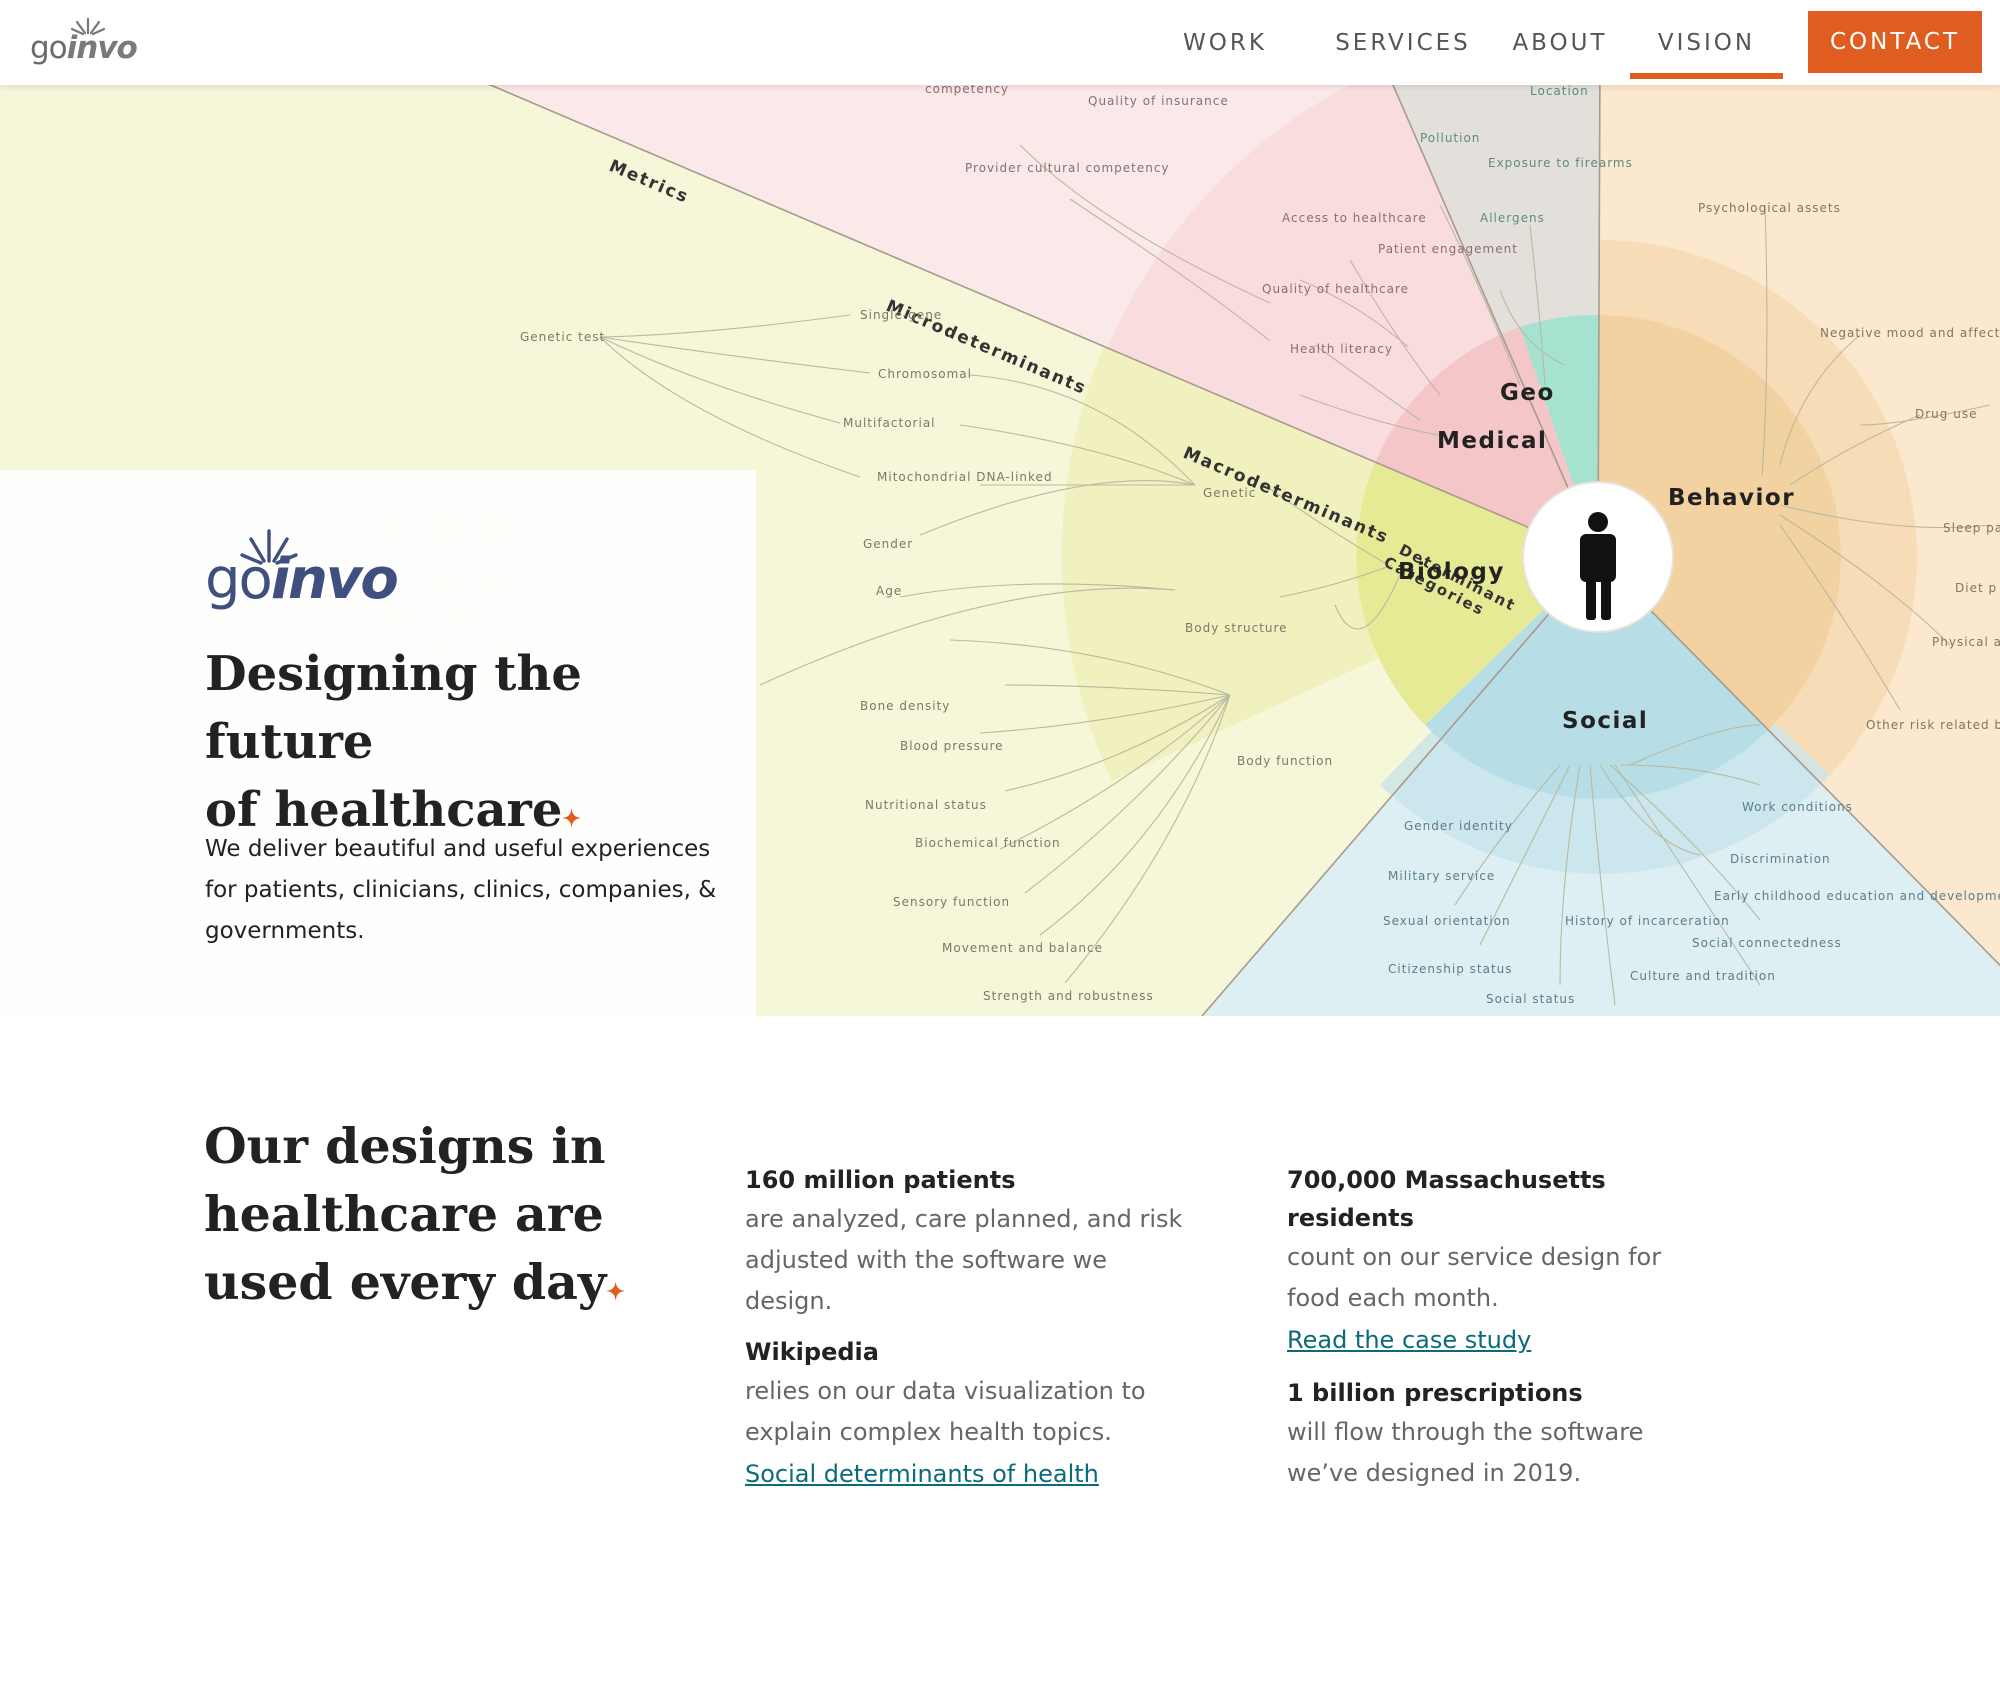 The height and width of the screenshot is (1696, 2000). Describe the element at coordinates (1605, 721) in the screenshot. I see `category-social: Social` at that location.